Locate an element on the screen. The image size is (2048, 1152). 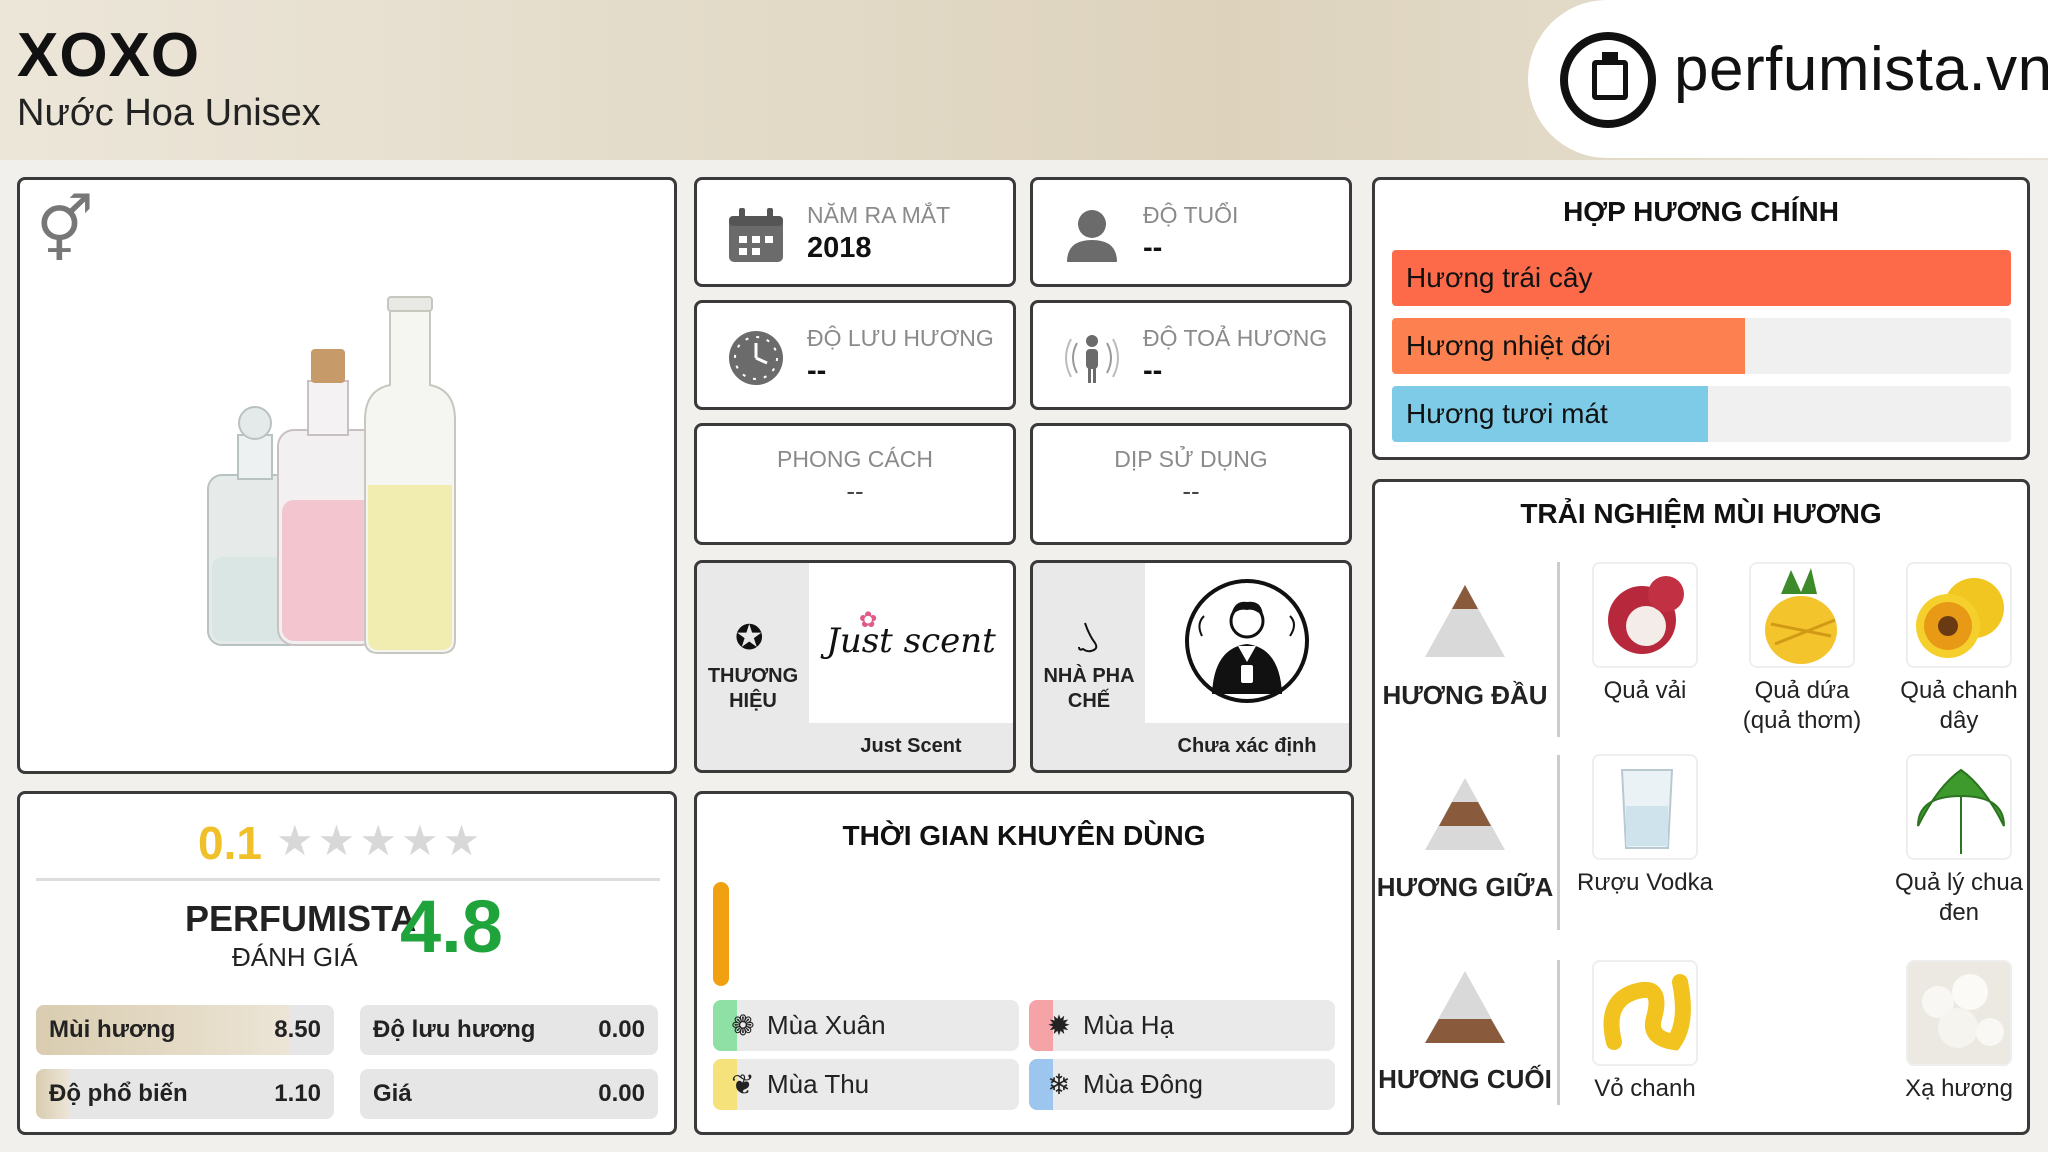
note-name-line2: (quả thơm) is located at coordinates (1802, 720).